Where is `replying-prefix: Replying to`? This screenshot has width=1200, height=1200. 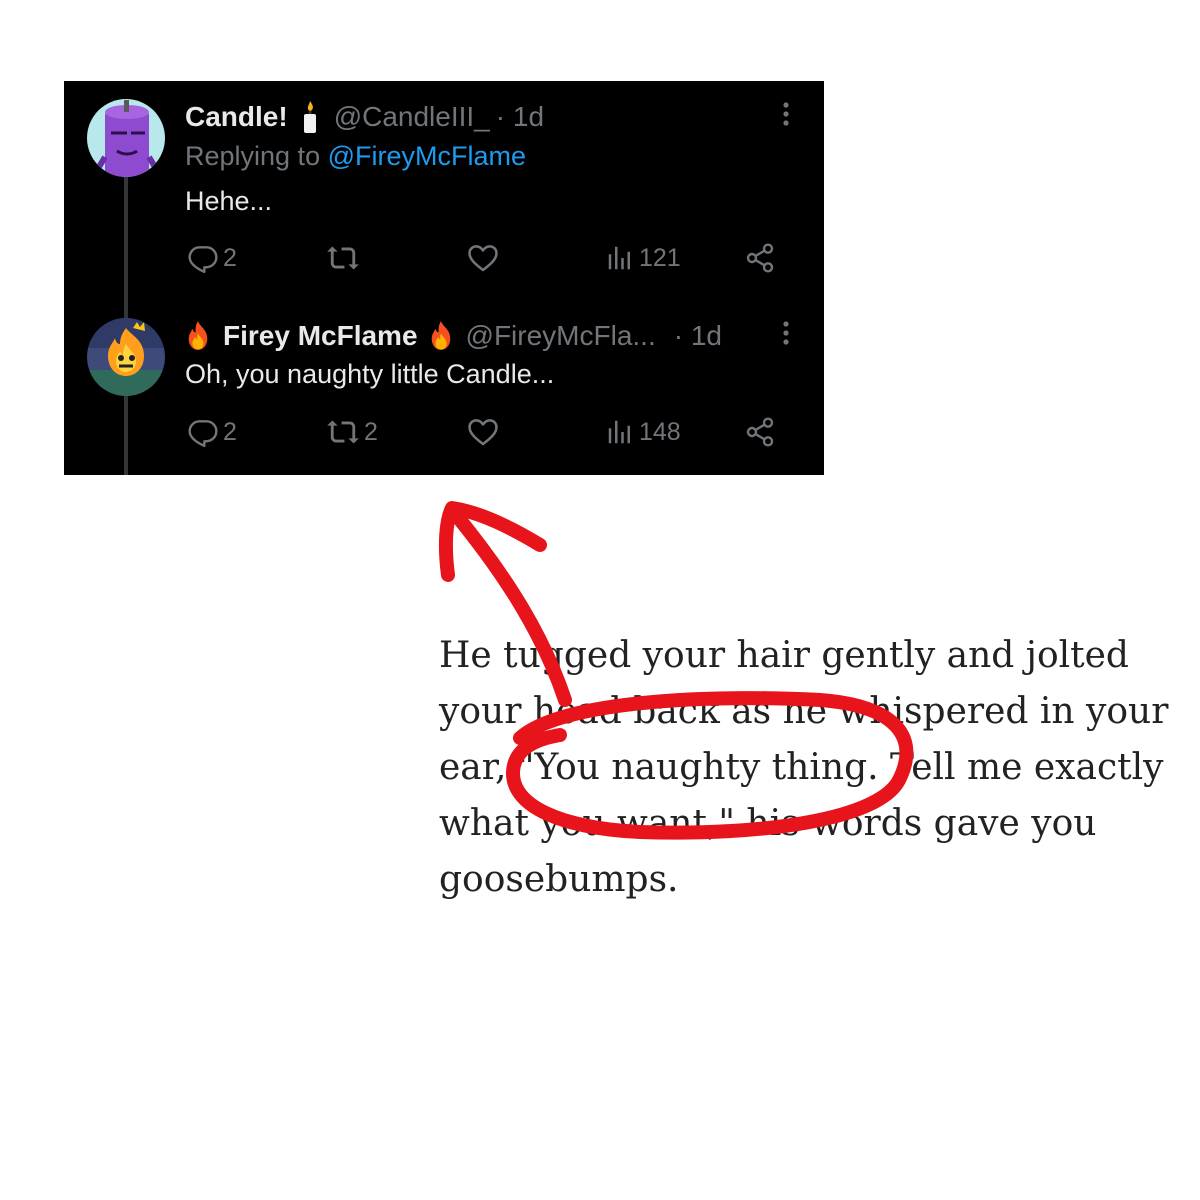 replying-prefix: Replying to is located at coordinates (253, 156).